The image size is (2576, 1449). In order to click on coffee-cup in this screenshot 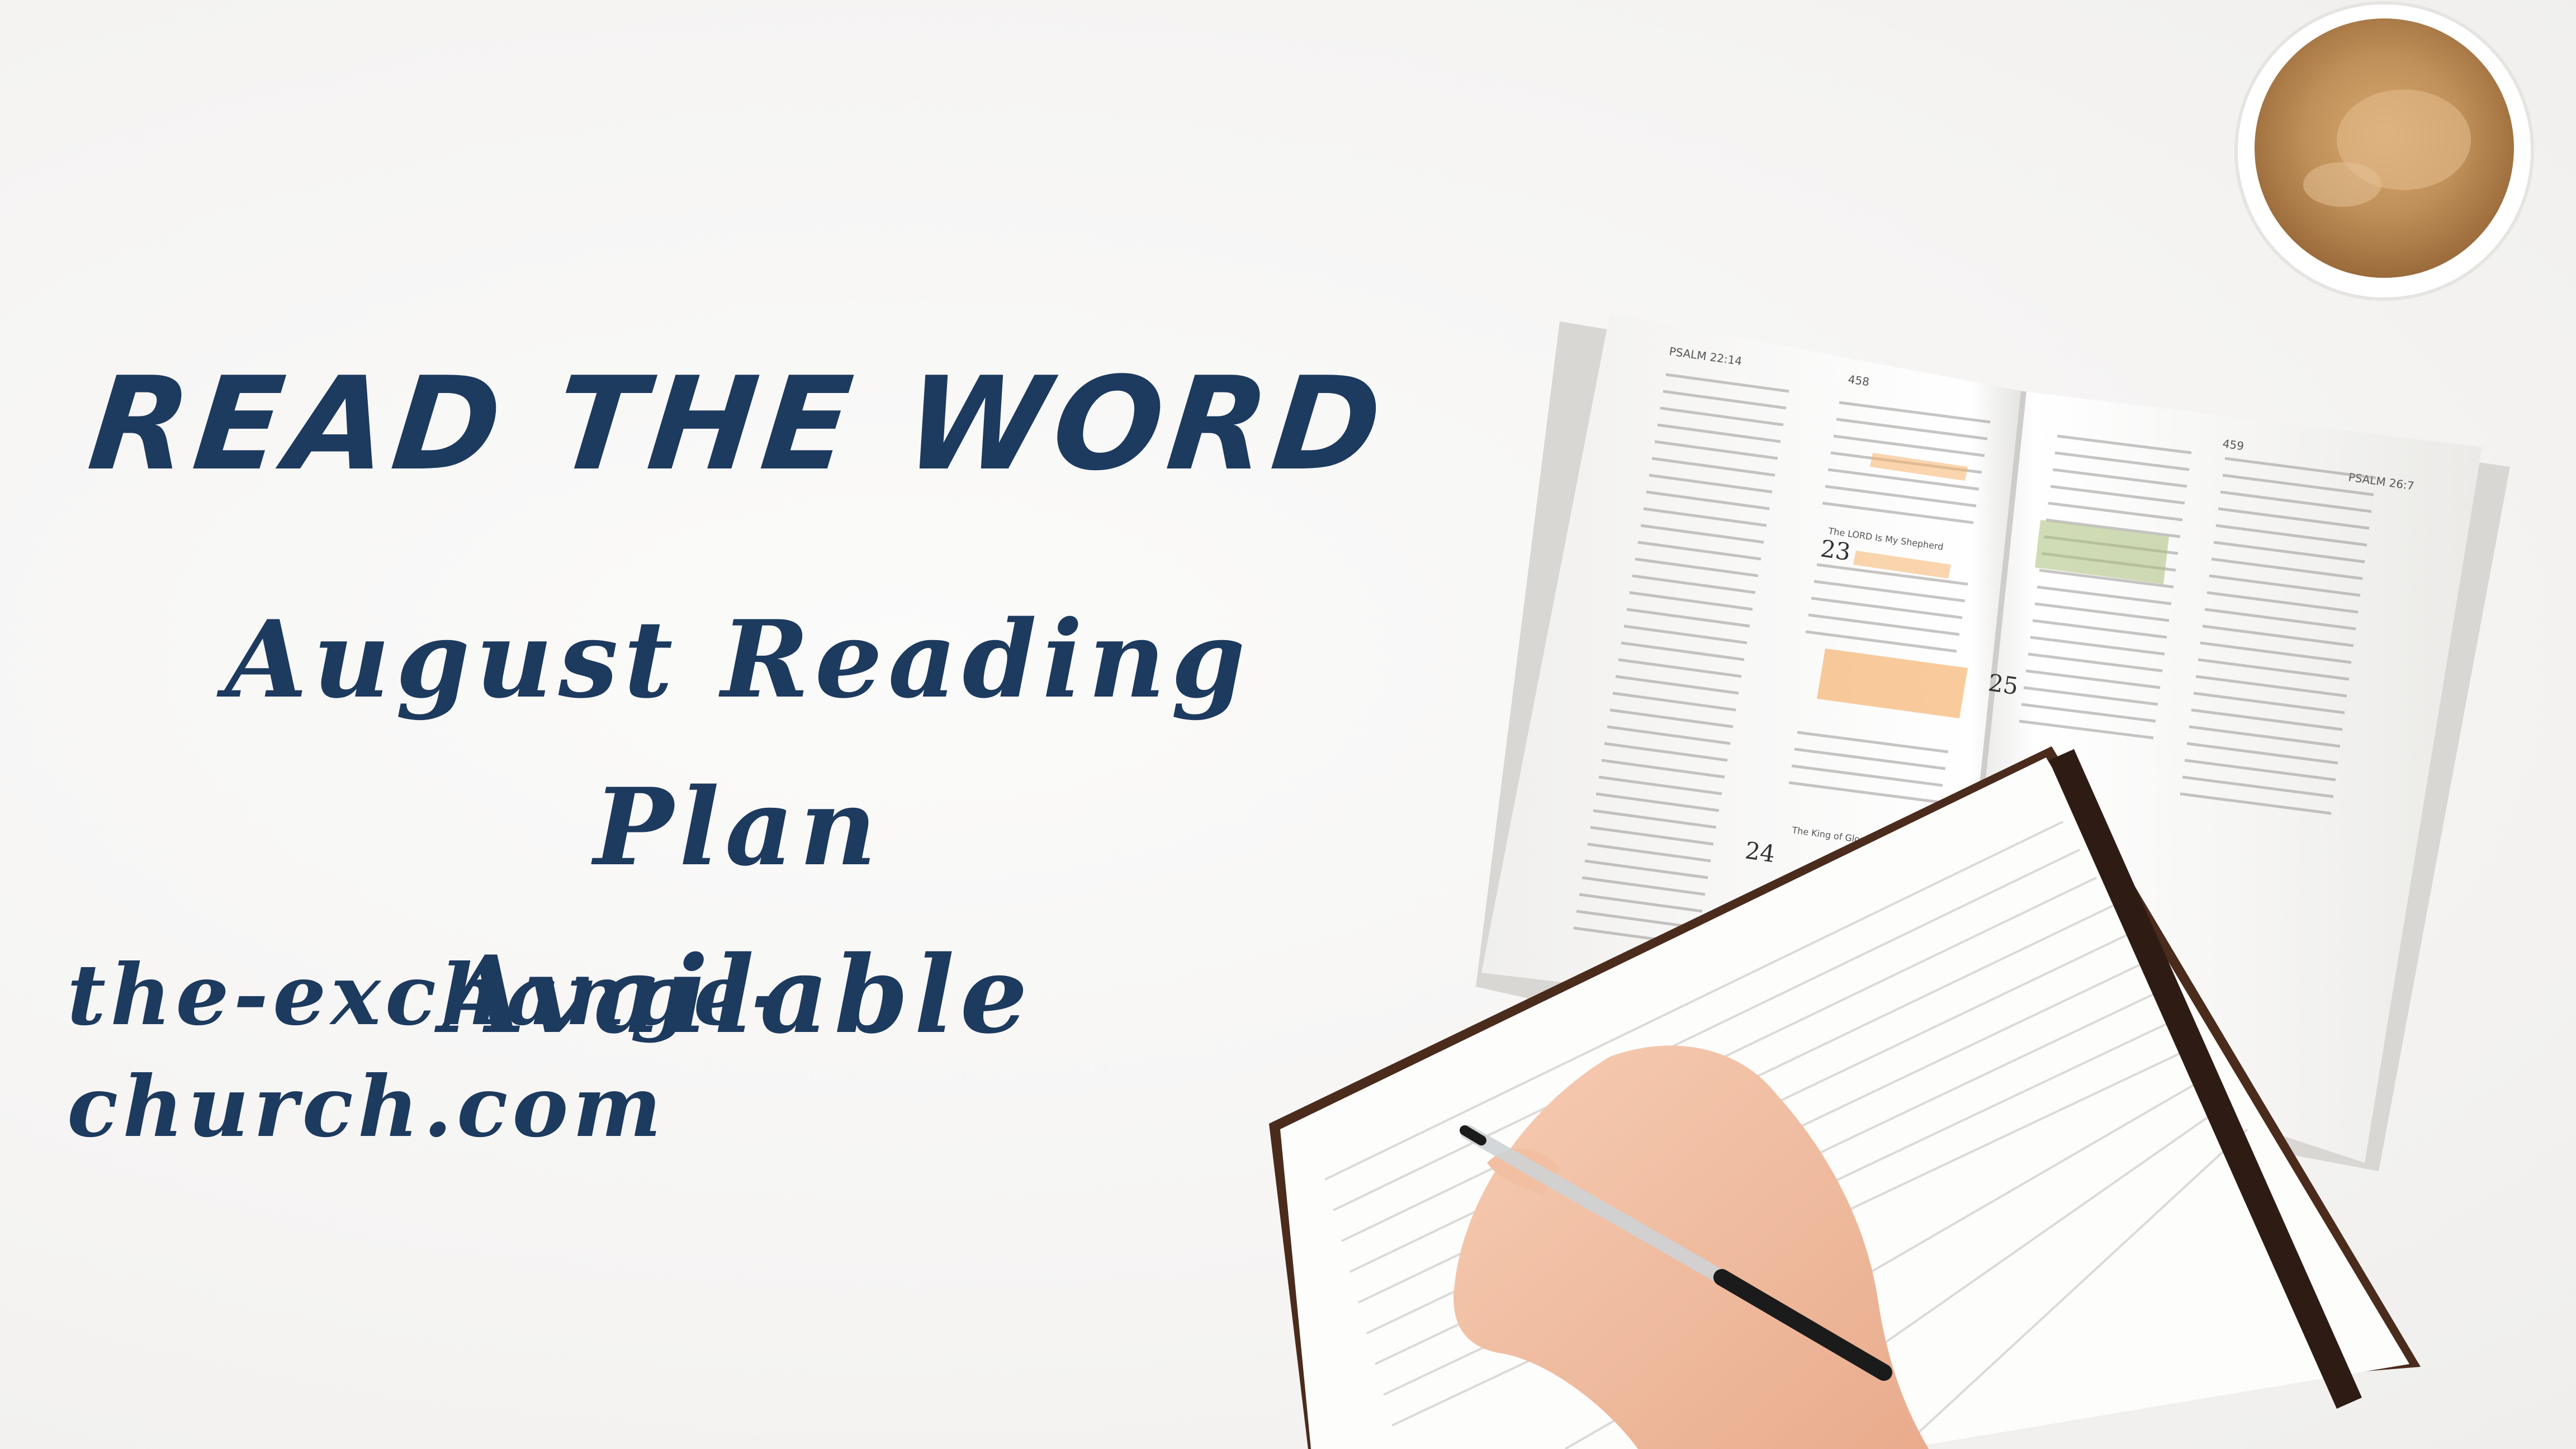, I will do `click(2384, 151)`.